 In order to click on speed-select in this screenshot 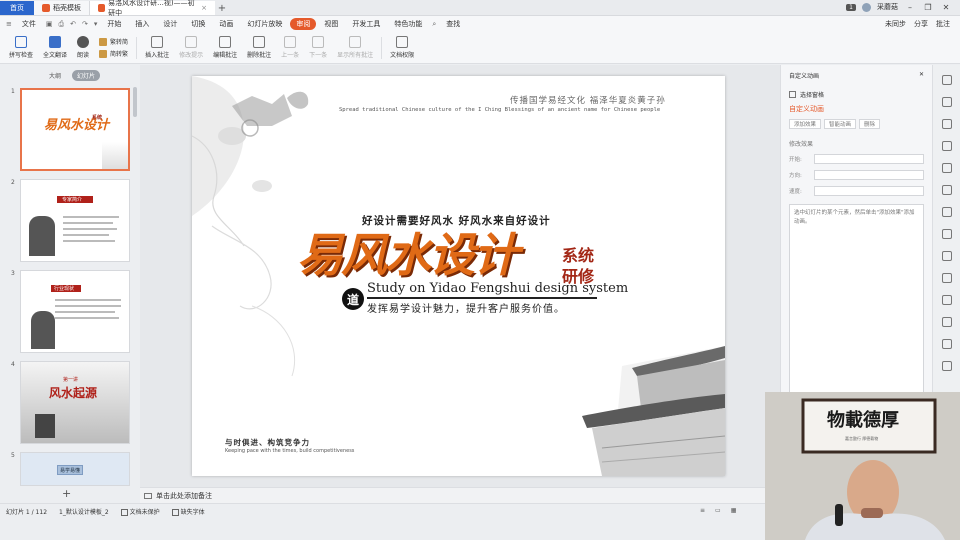, I will do `click(869, 191)`.